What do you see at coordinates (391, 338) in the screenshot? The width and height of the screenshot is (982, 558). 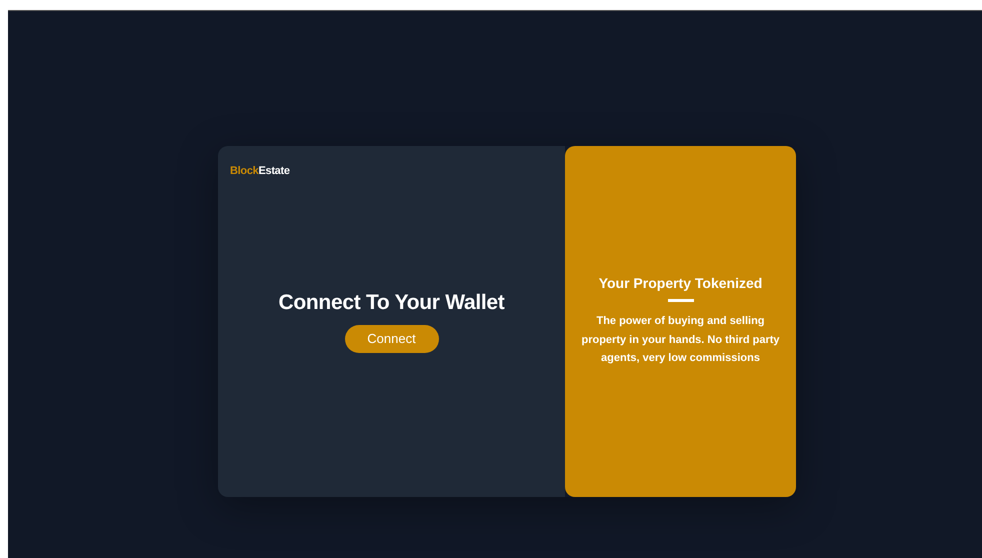 I see `connect-button: Connect` at bounding box center [391, 338].